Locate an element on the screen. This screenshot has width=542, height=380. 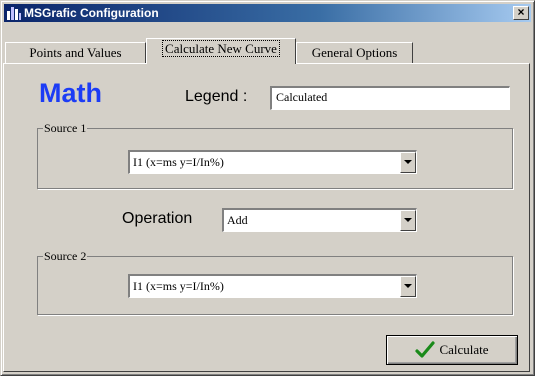
source1-label: Source 1 is located at coordinates (65, 128).